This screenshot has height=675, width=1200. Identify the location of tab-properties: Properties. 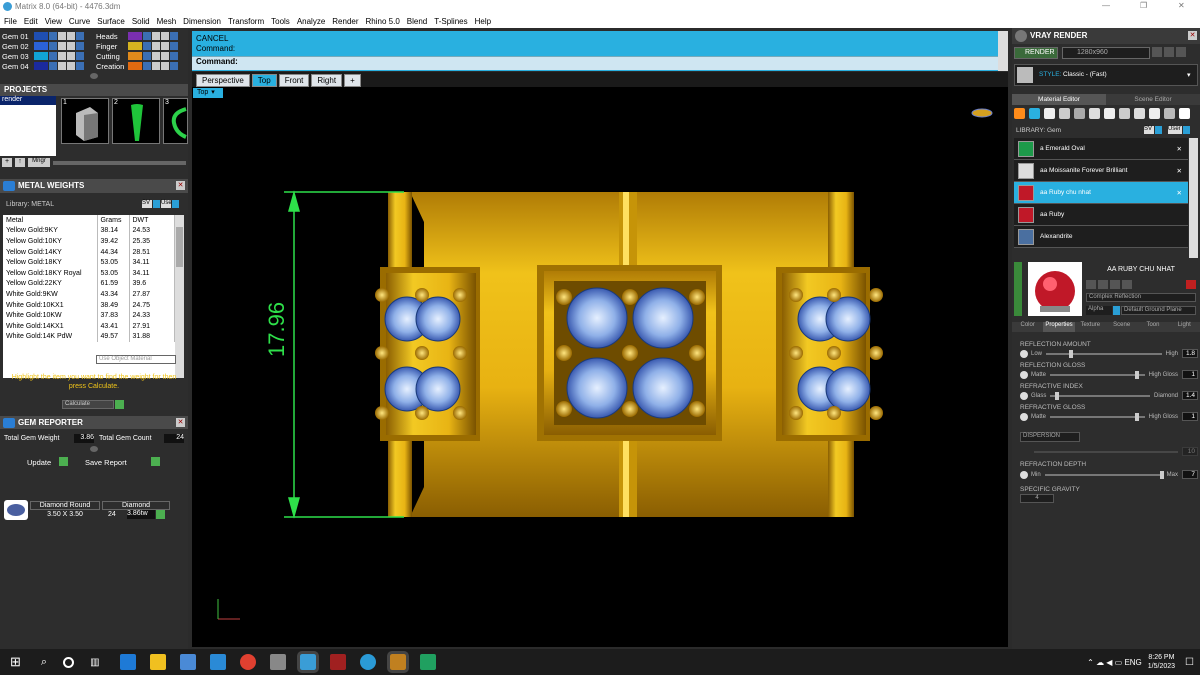
(1059, 327).